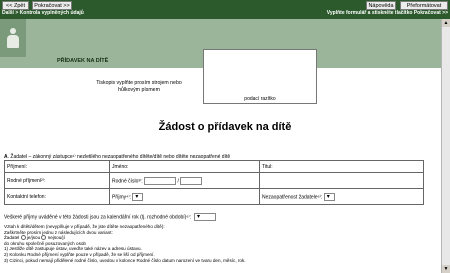  What do you see at coordinates (446, 23) in the screenshot?
I see `scroll-up-icon: ▲` at bounding box center [446, 23].